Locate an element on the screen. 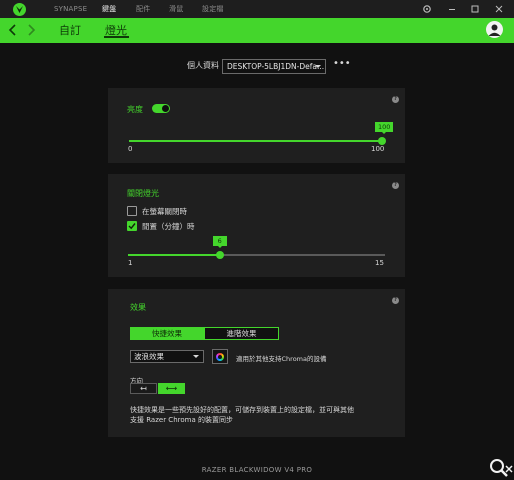  brightness-slider: 100 is located at coordinates (261, 133).